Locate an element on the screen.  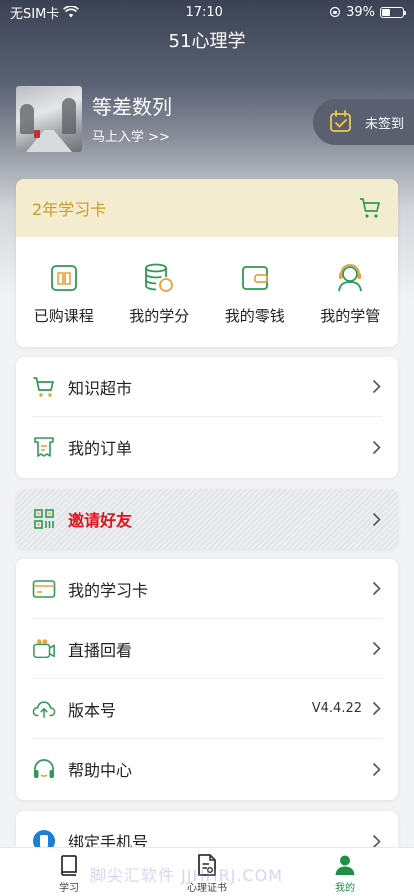
tab-label: 学习 is located at coordinates (69, 888).